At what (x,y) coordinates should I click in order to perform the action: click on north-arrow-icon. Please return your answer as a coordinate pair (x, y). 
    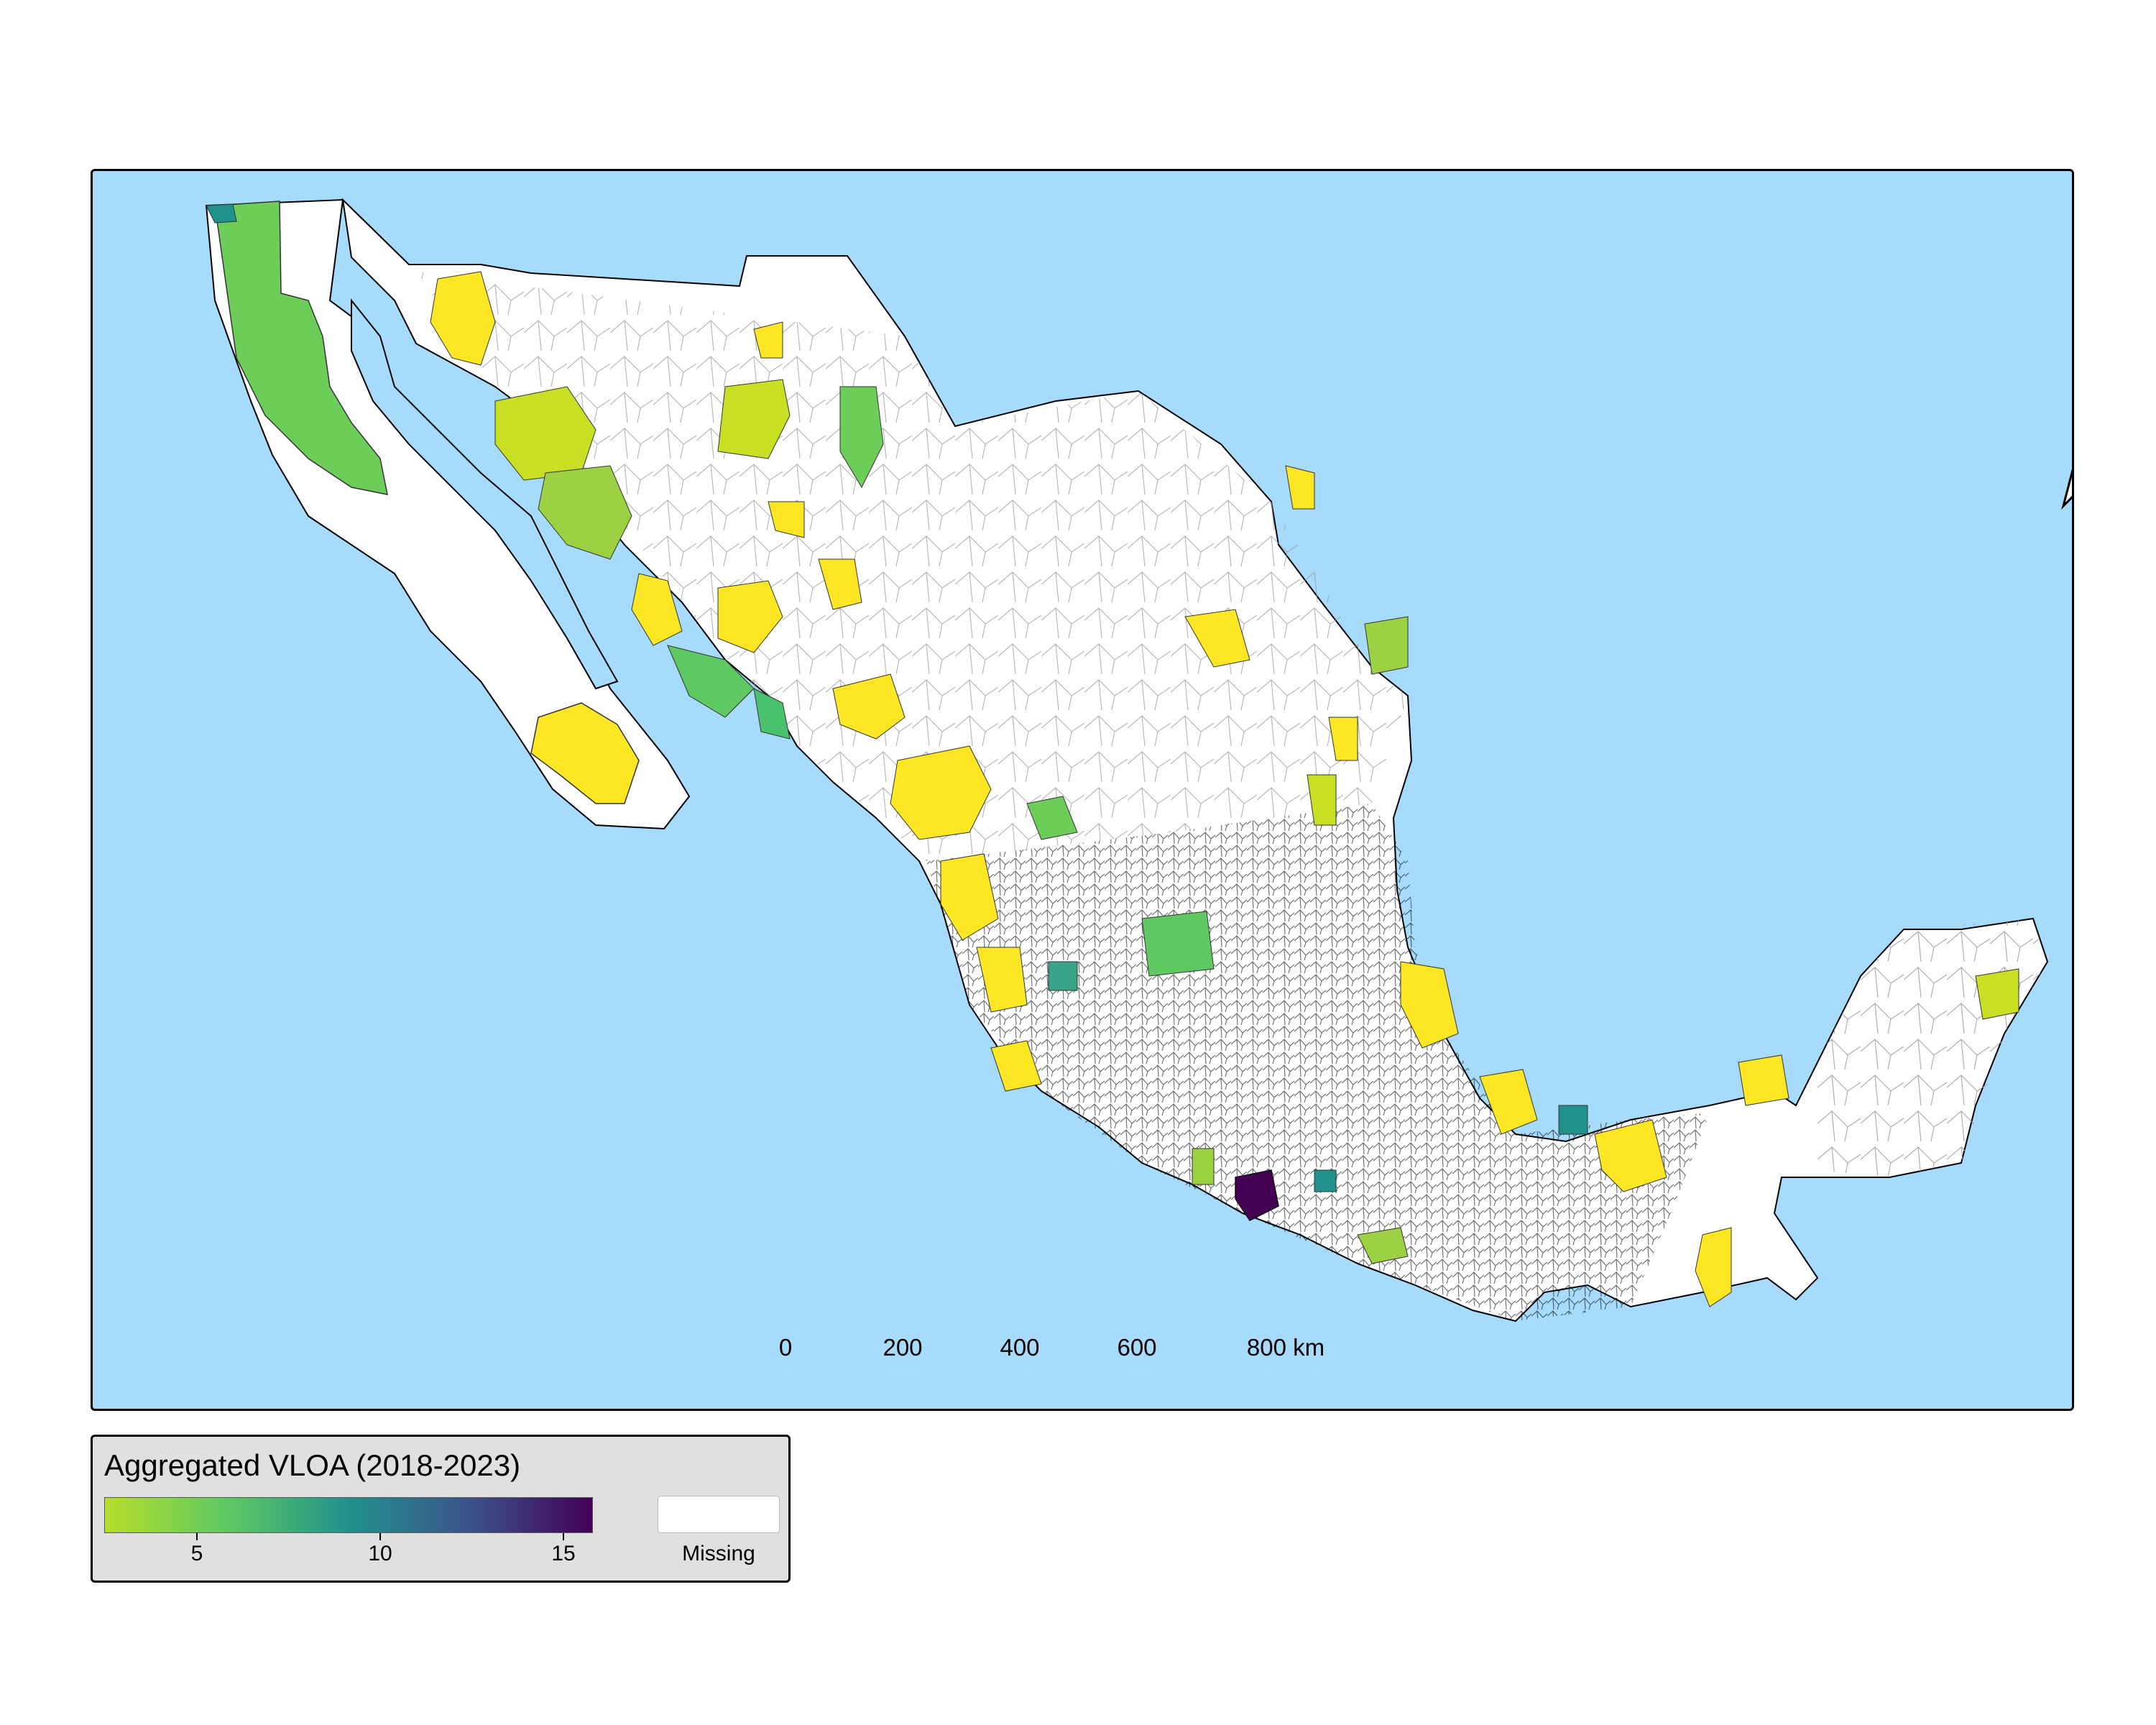
    Looking at the image, I should click on (2066, 489).